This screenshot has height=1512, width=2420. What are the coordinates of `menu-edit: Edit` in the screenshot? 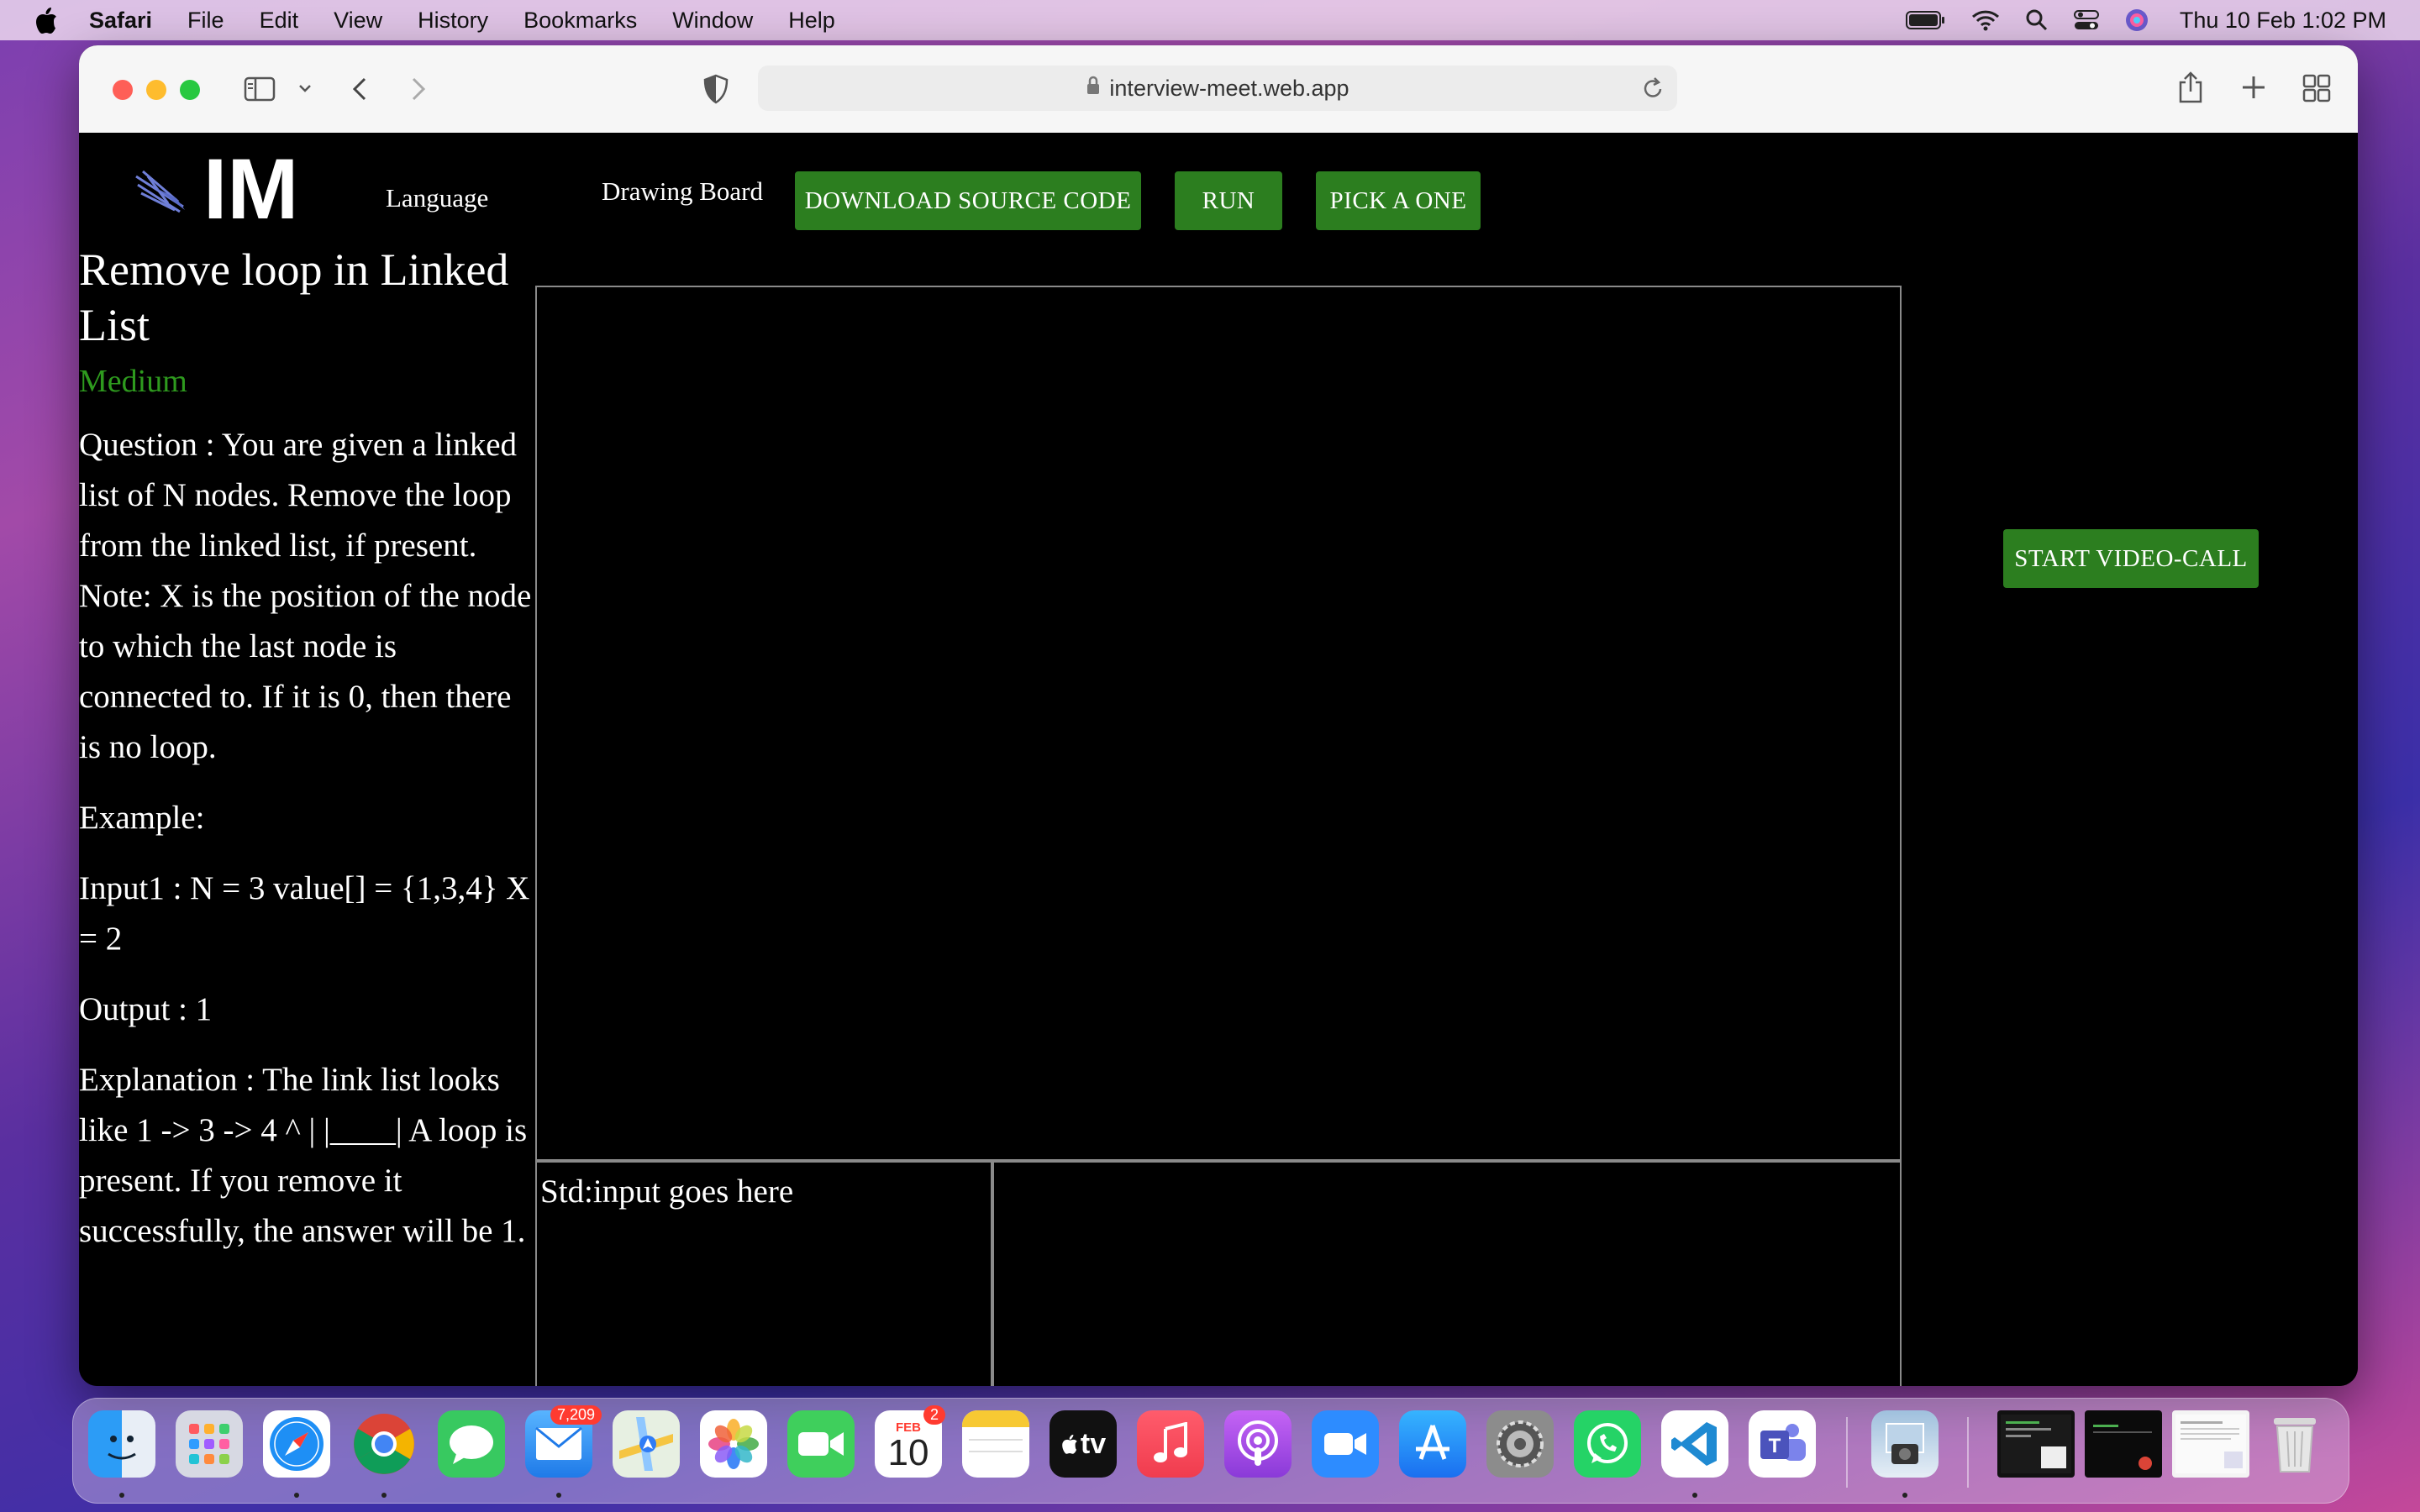 It's located at (279, 21).